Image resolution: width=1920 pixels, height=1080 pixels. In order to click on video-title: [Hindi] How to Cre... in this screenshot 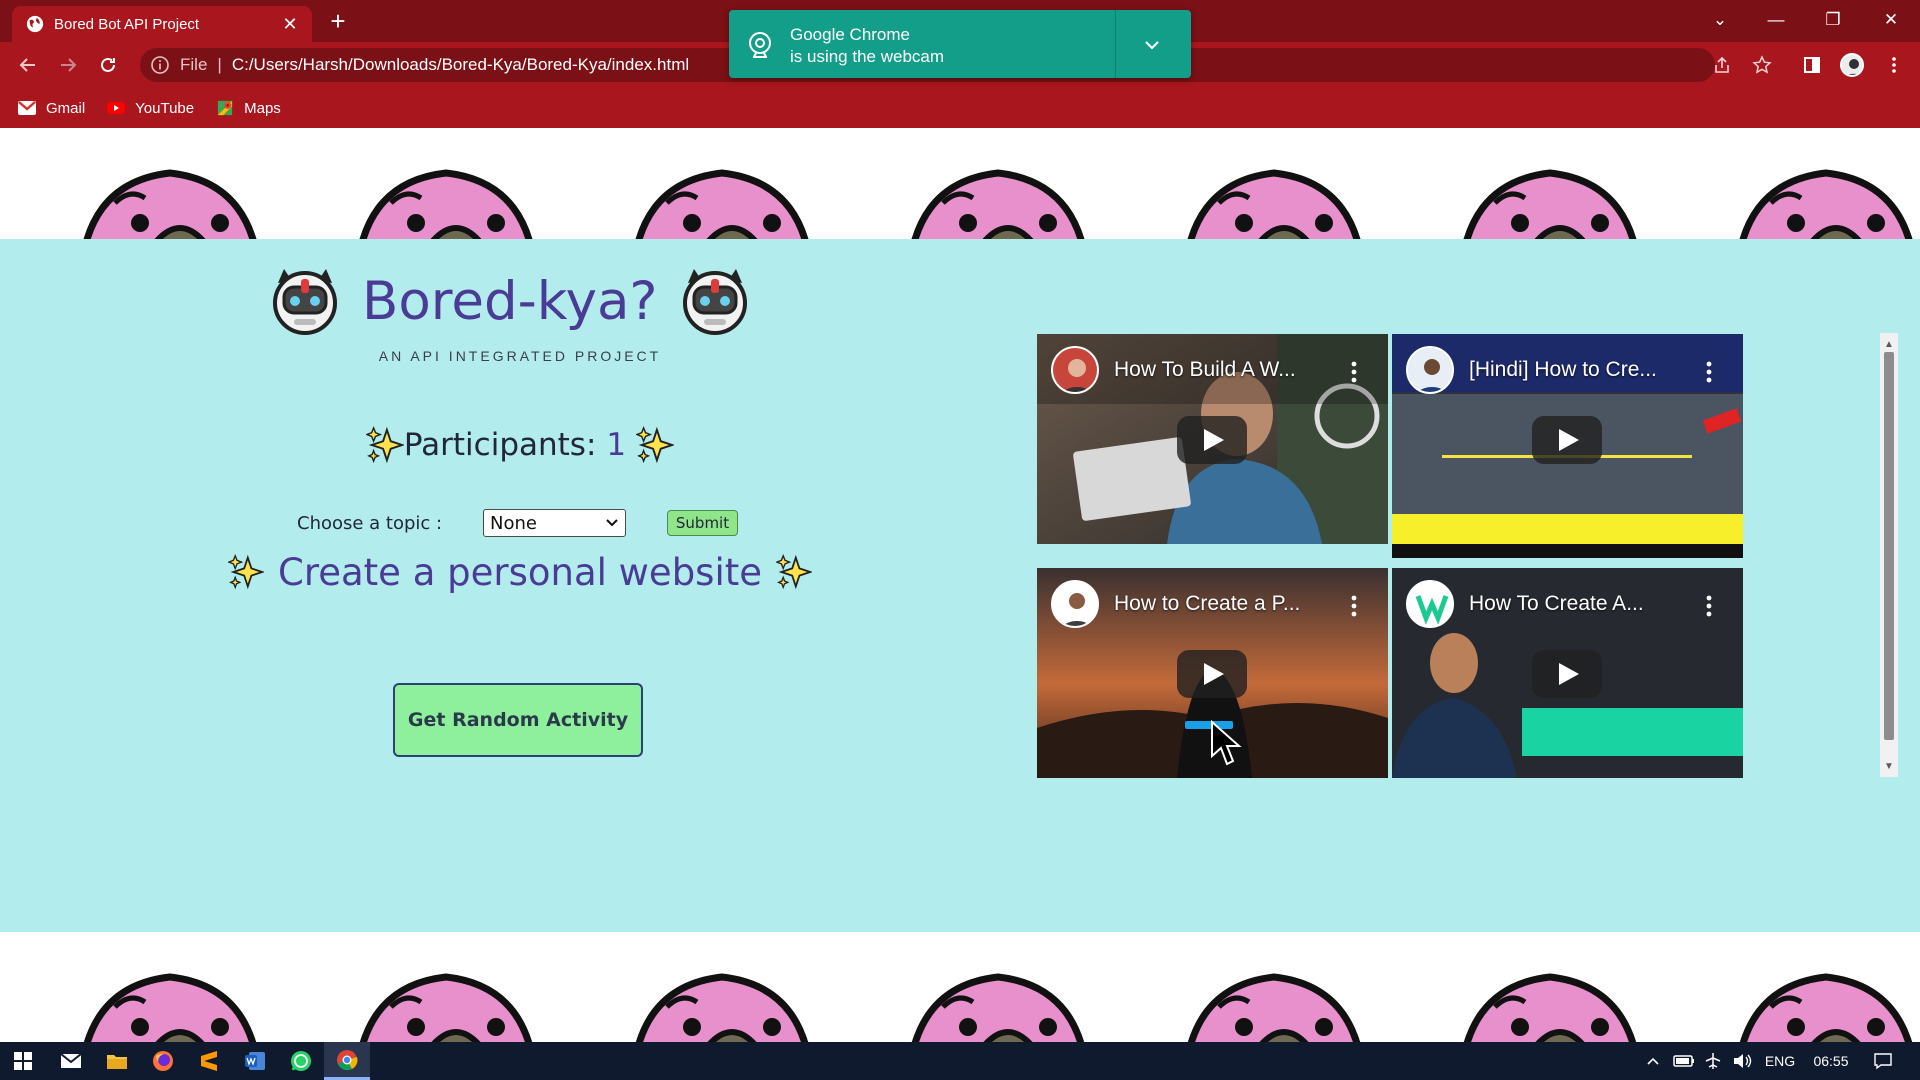, I will do `click(1579, 370)`.